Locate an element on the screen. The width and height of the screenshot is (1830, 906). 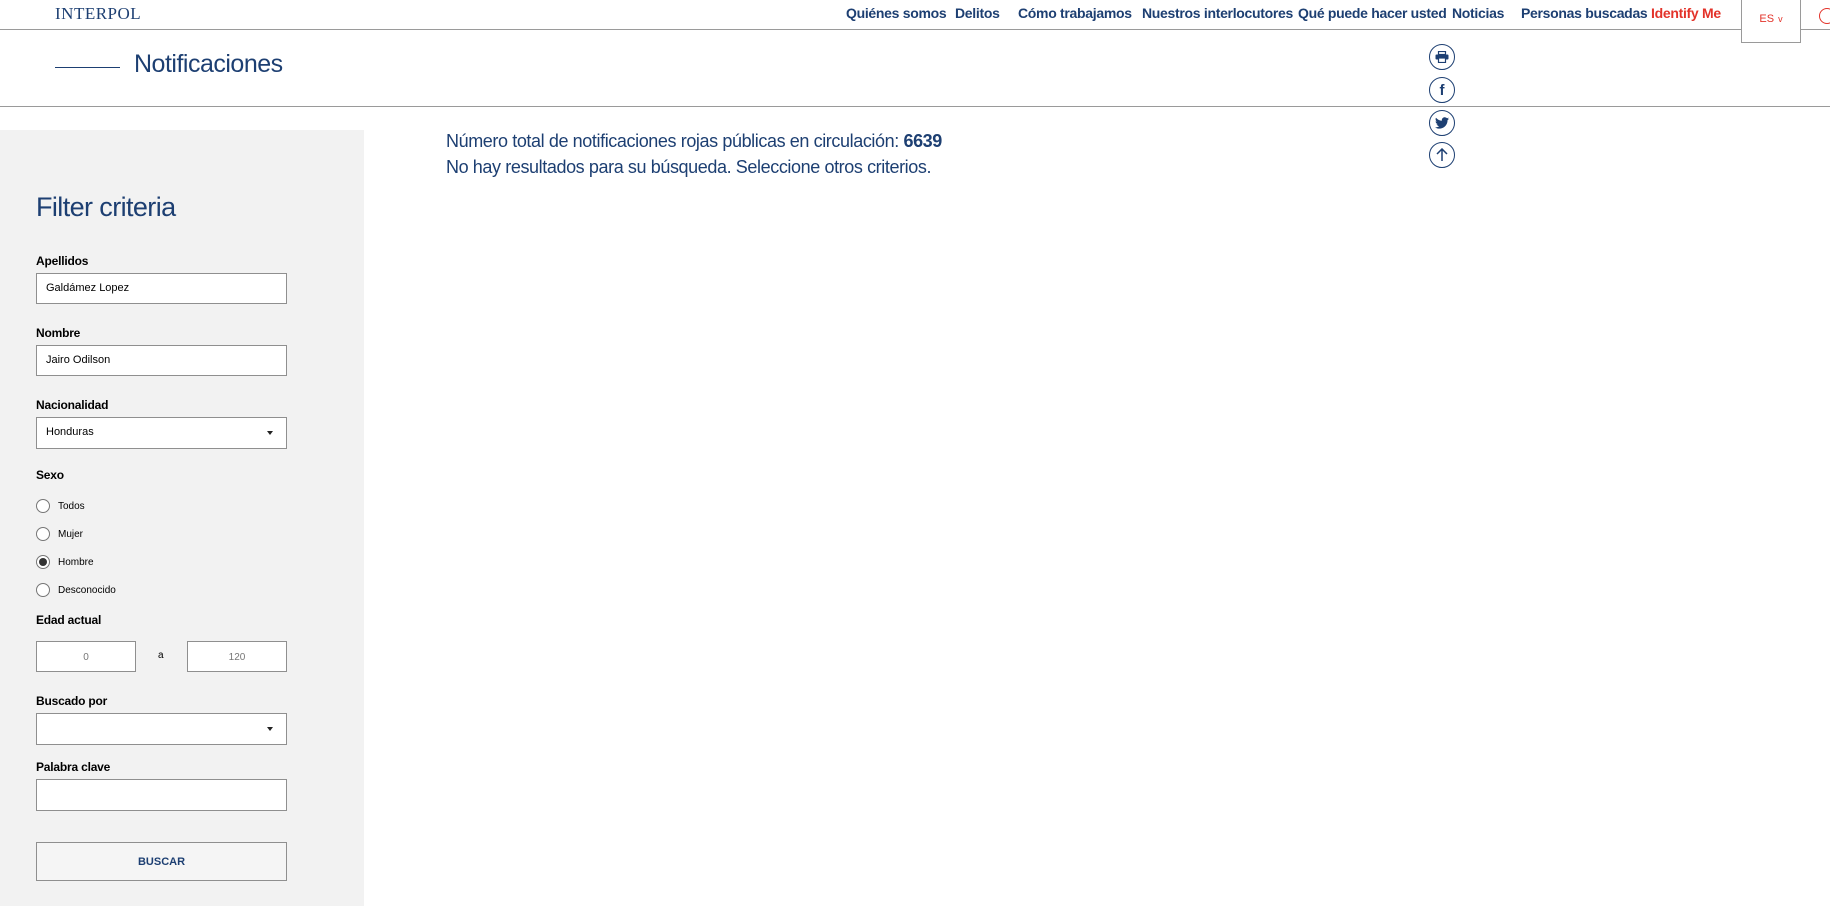
sexo-option-desconocido: Desconocido is located at coordinates (76, 590).